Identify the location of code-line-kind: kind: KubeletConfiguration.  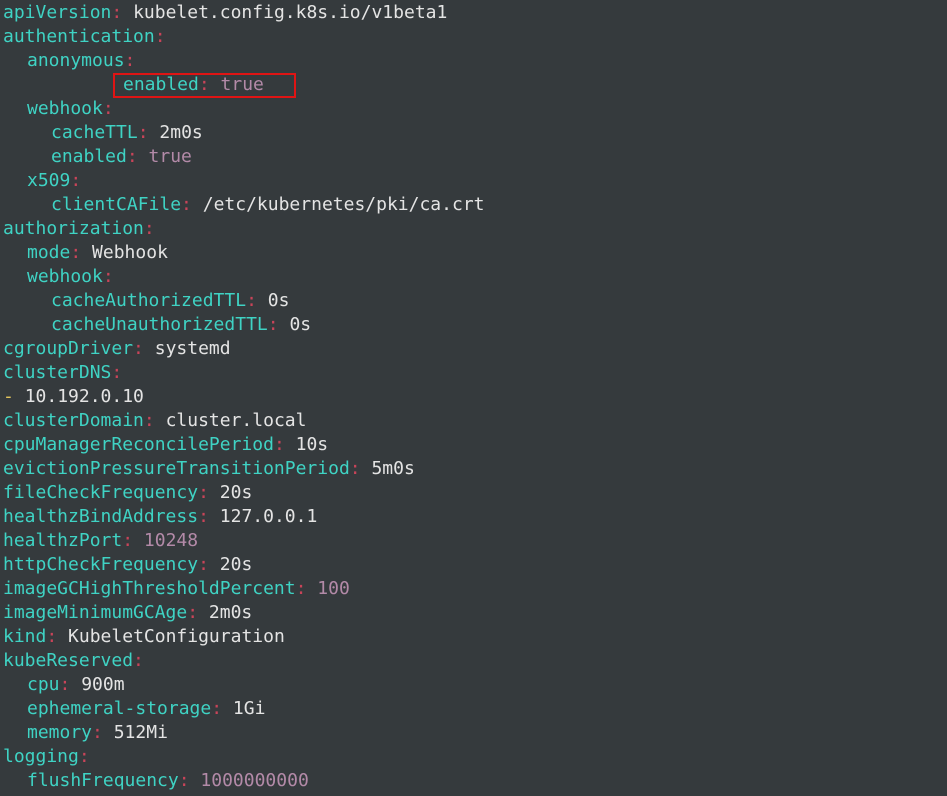
(473, 637).